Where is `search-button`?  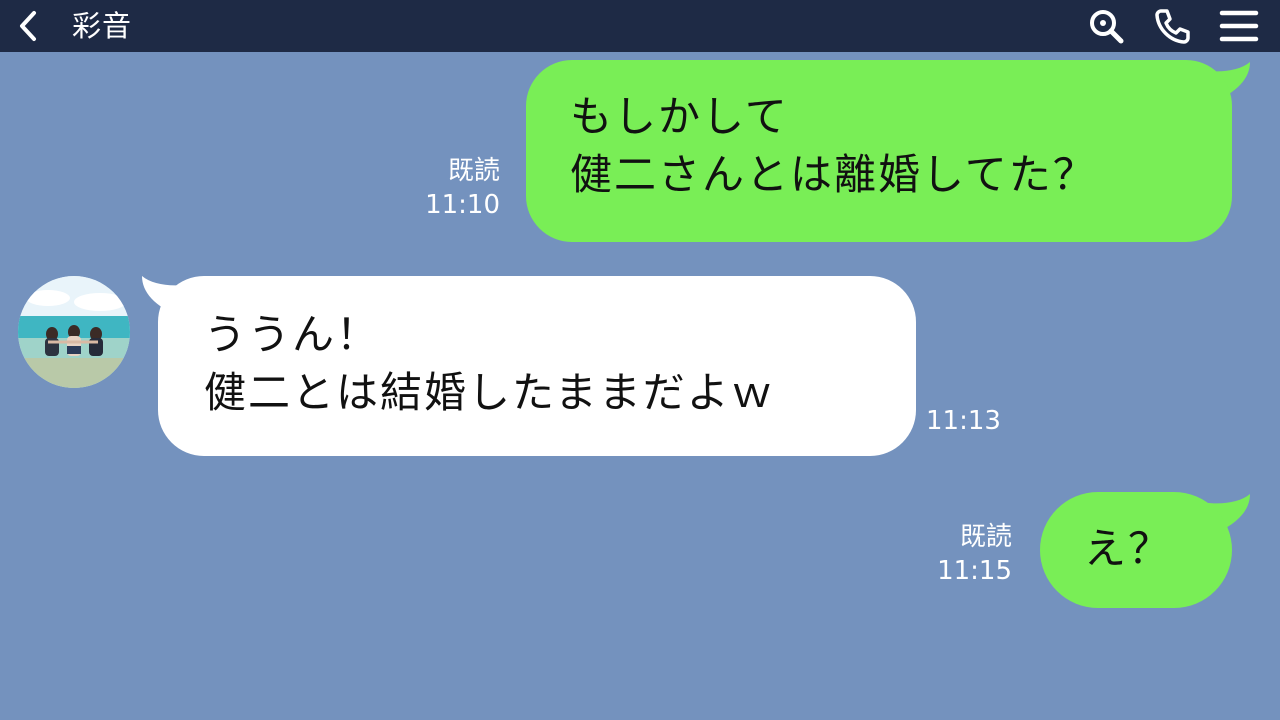
search-button is located at coordinates (1106, 26).